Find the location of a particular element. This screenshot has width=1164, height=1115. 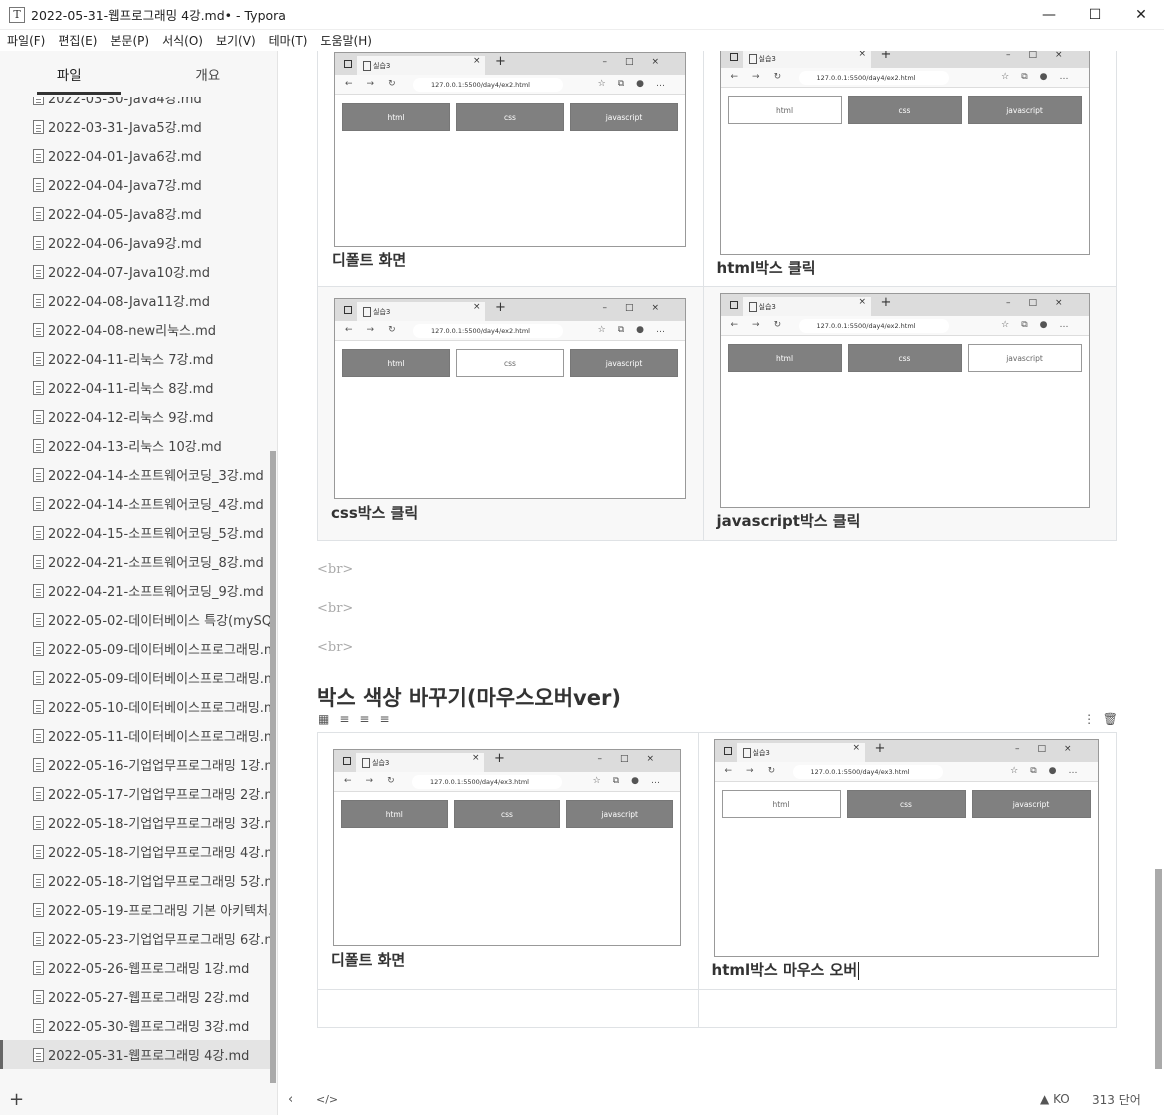

file-item: 2022-05-17-기업업무프로그래밍 2강.md is located at coordinates (135, 793).